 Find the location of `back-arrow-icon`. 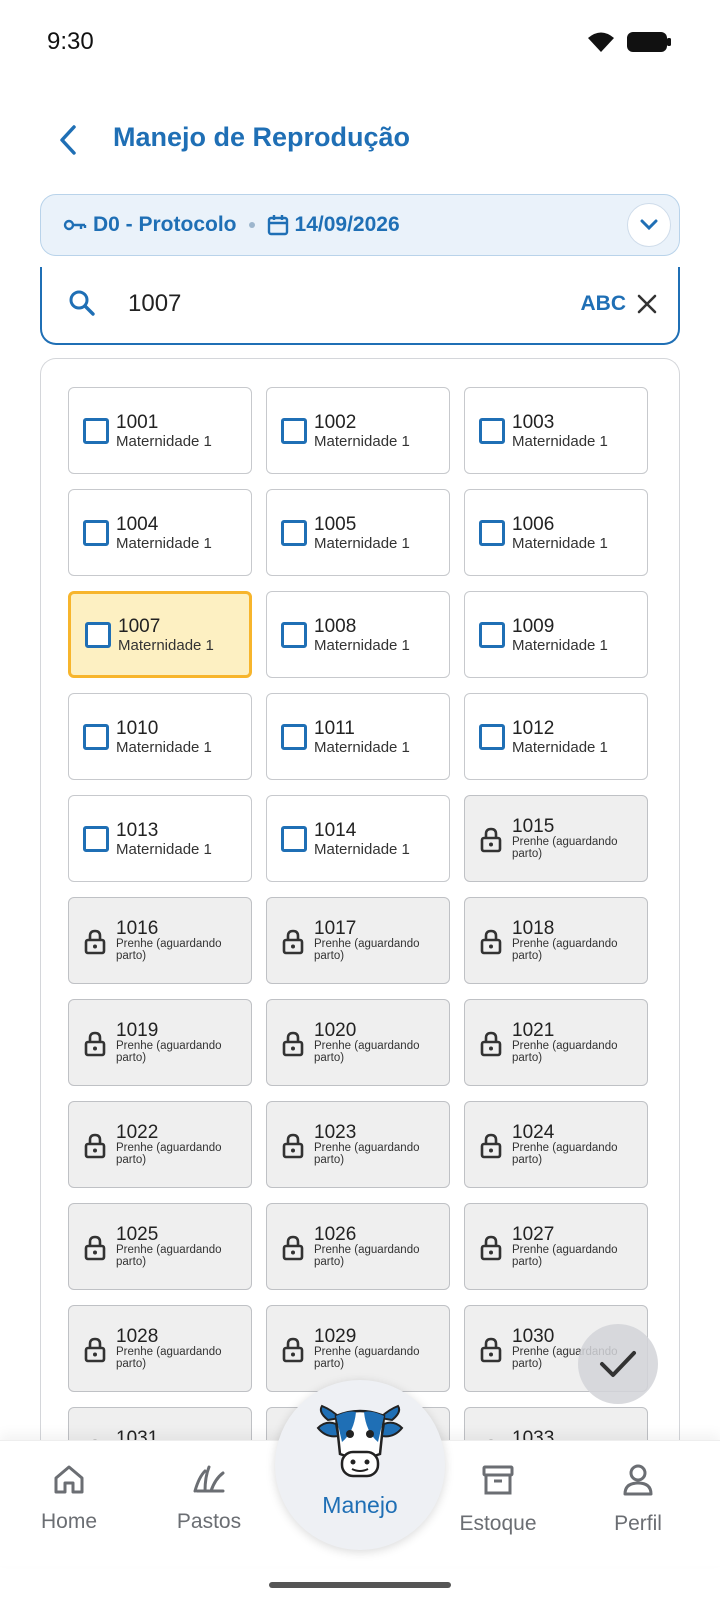

back-arrow-icon is located at coordinates (68, 140).